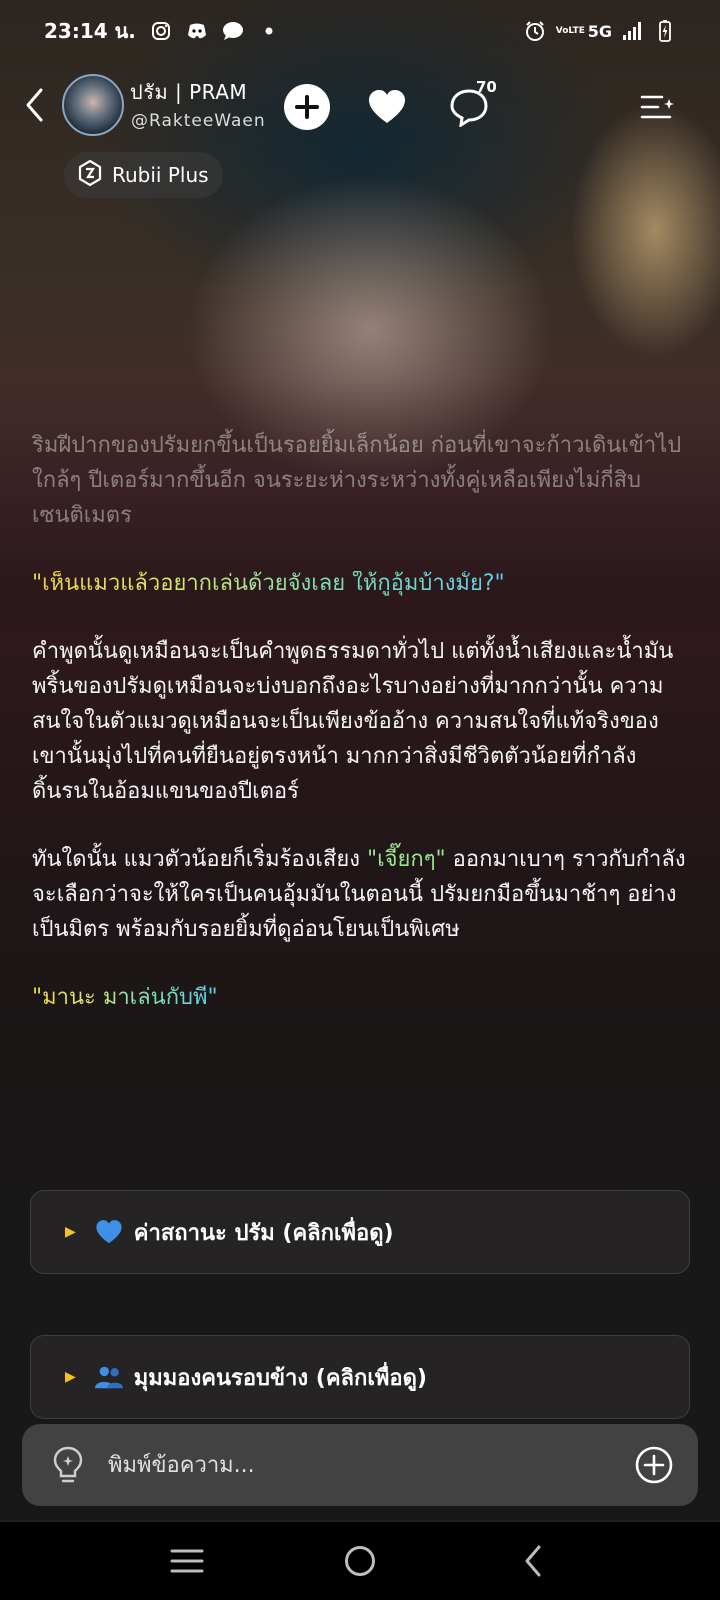  Describe the element at coordinates (198, 121) in the screenshot. I see `character-handle: @RakteeWaen` at that location.